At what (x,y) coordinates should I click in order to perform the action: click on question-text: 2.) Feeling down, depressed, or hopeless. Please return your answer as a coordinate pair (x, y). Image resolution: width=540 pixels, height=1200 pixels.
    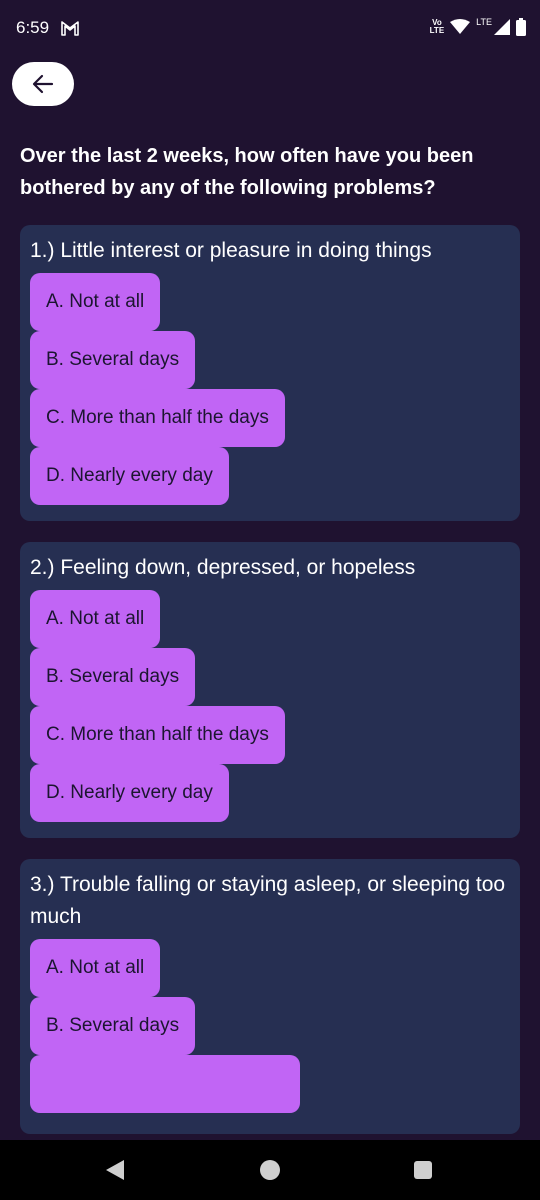
    Looking at the image, I should click on (223, 567).